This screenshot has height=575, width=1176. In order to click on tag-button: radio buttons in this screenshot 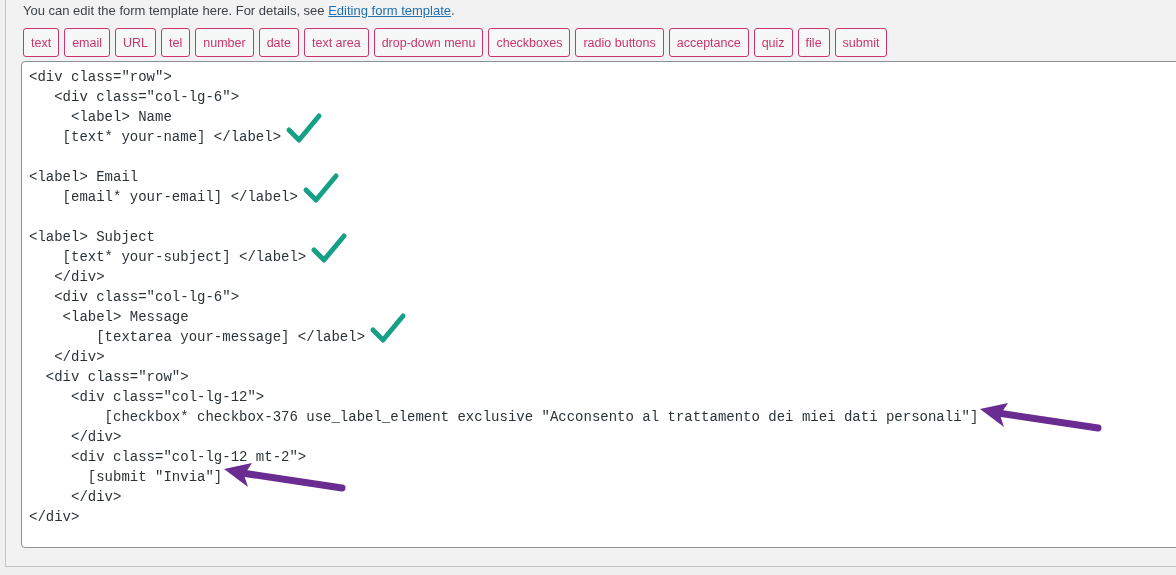, I will do `click(619, 42)`.